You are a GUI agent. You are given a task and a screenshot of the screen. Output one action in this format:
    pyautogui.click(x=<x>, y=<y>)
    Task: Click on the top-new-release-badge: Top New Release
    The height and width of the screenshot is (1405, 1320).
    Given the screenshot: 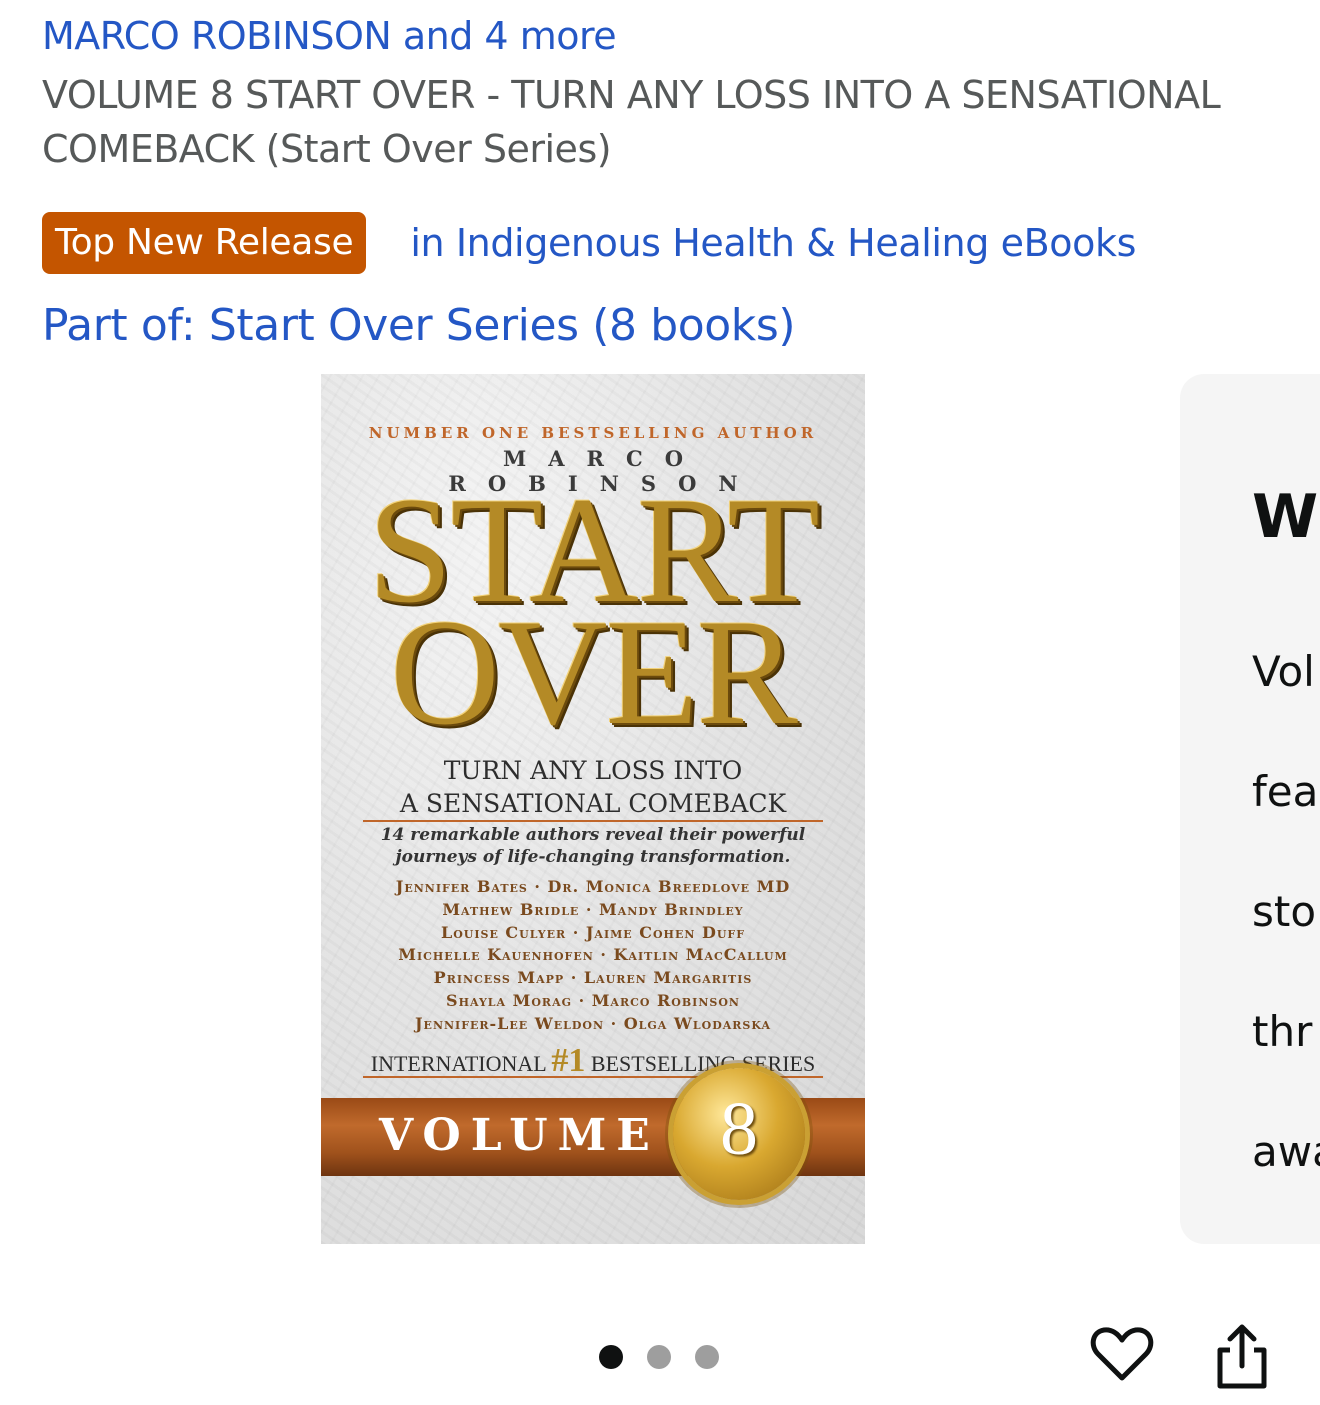 What is the action you would take?
    pyautogui.click(x=204, y=243)
    